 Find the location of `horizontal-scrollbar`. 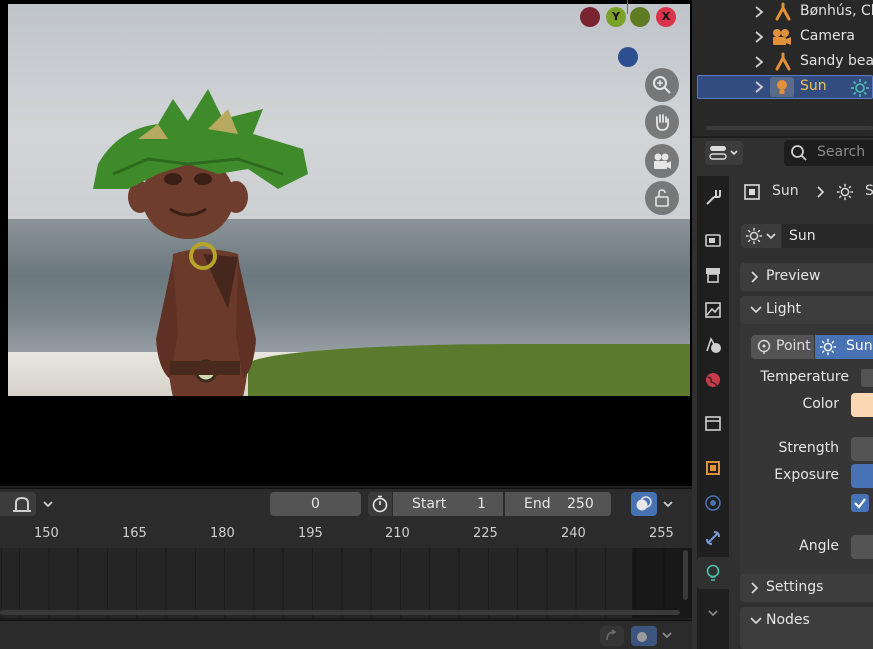

horizontal-scrollbar is located at coordinates (340, 612).